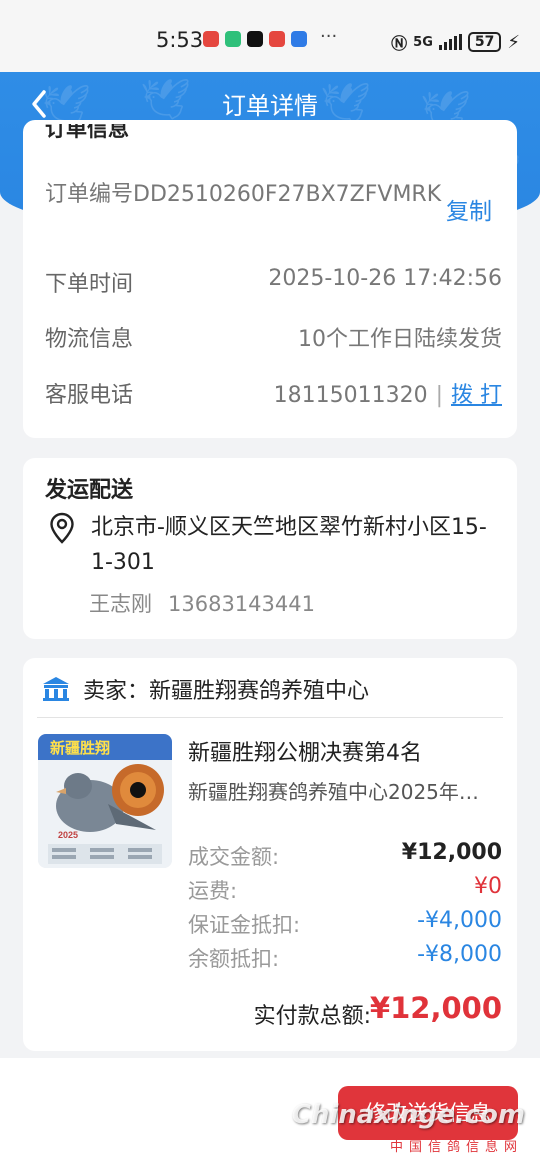 This screenshot has width=540, height=1170. What do you see at coordinates (289, 545) in the screenshot?
I see `shipping-address: 北京市-顺义区天竺地区翠竹新村小区15-1-301` at bounding box center [289, 545].